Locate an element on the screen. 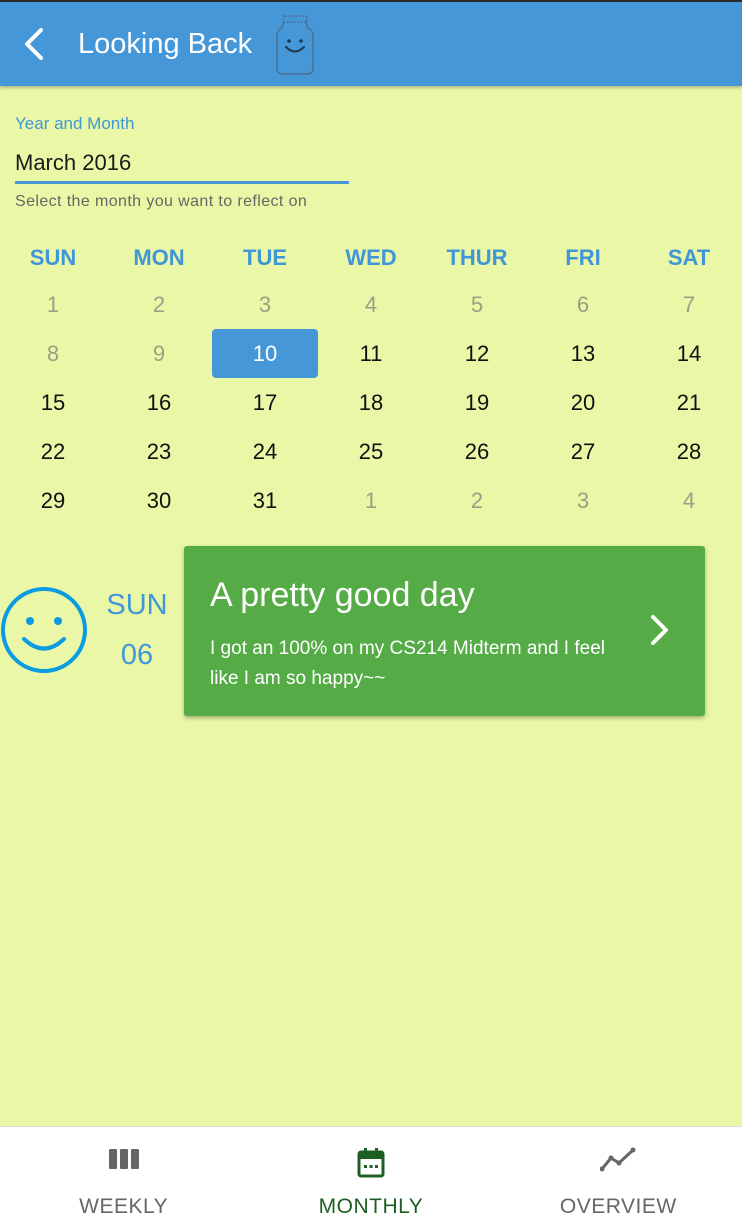 Image resolution: width=742 pixels, height=1232 pixels. calendar-day: 19 is located at coordinates (477, 402).